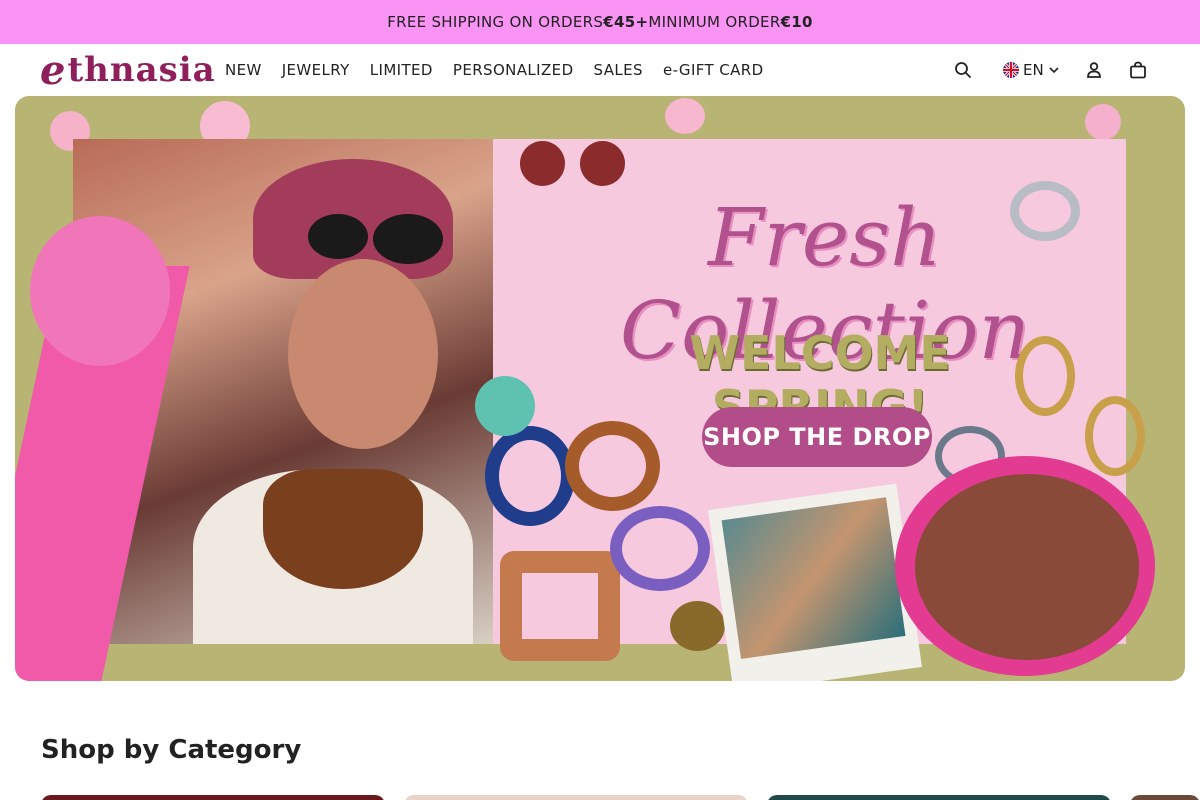  What do you see at coordinates (817, 437) in the screenshot?
I see `shop-the-drop-button: SHOP THE DROP` at bounding box center [817, 437].